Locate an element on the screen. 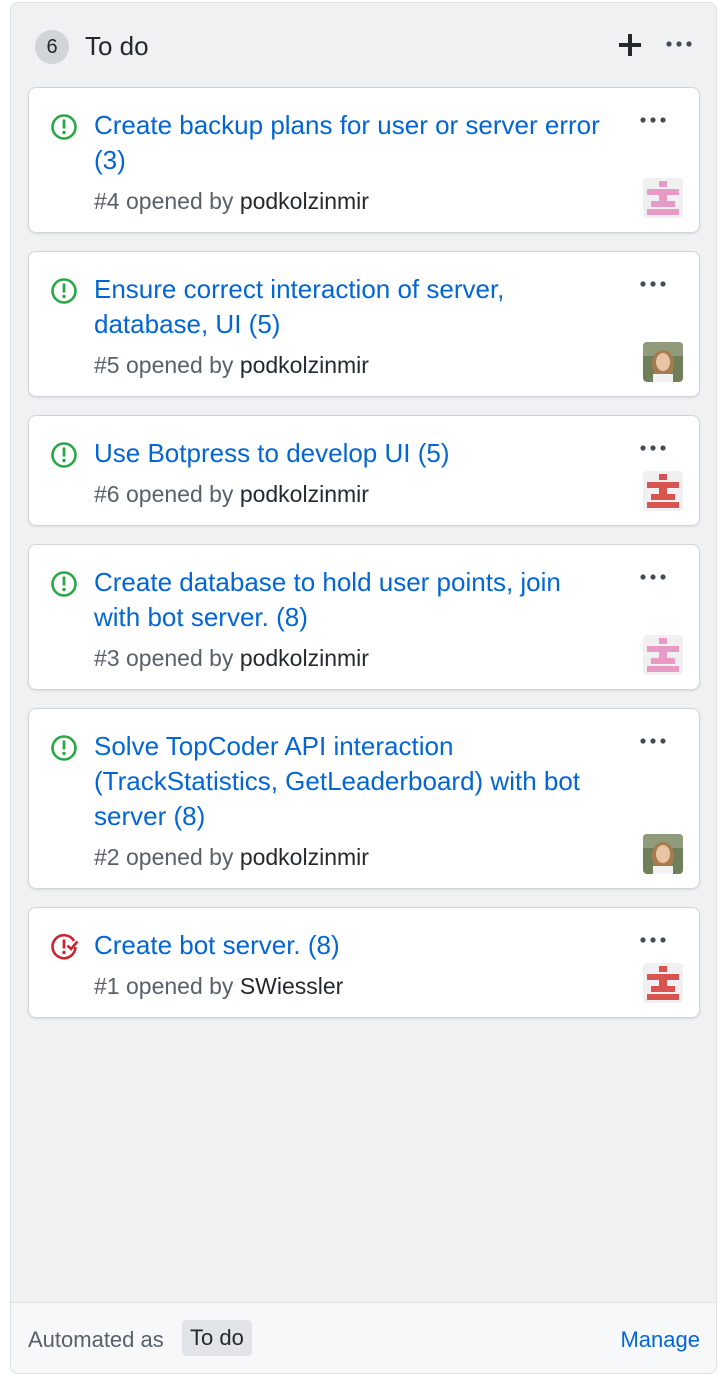  issue-meta: #5 opened by podkolzinmir is located at coordinates (351, 365).